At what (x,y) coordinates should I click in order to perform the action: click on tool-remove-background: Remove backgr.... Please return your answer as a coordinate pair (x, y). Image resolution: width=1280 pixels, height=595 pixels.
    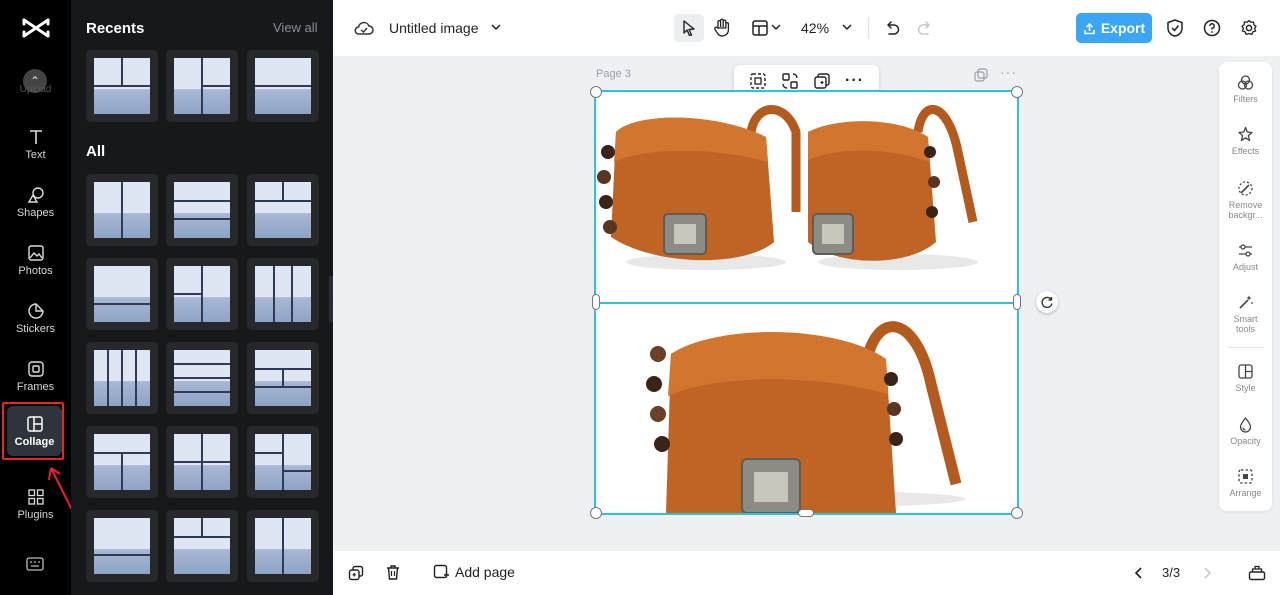
    Looking at the image, I should click on (1245, 200).